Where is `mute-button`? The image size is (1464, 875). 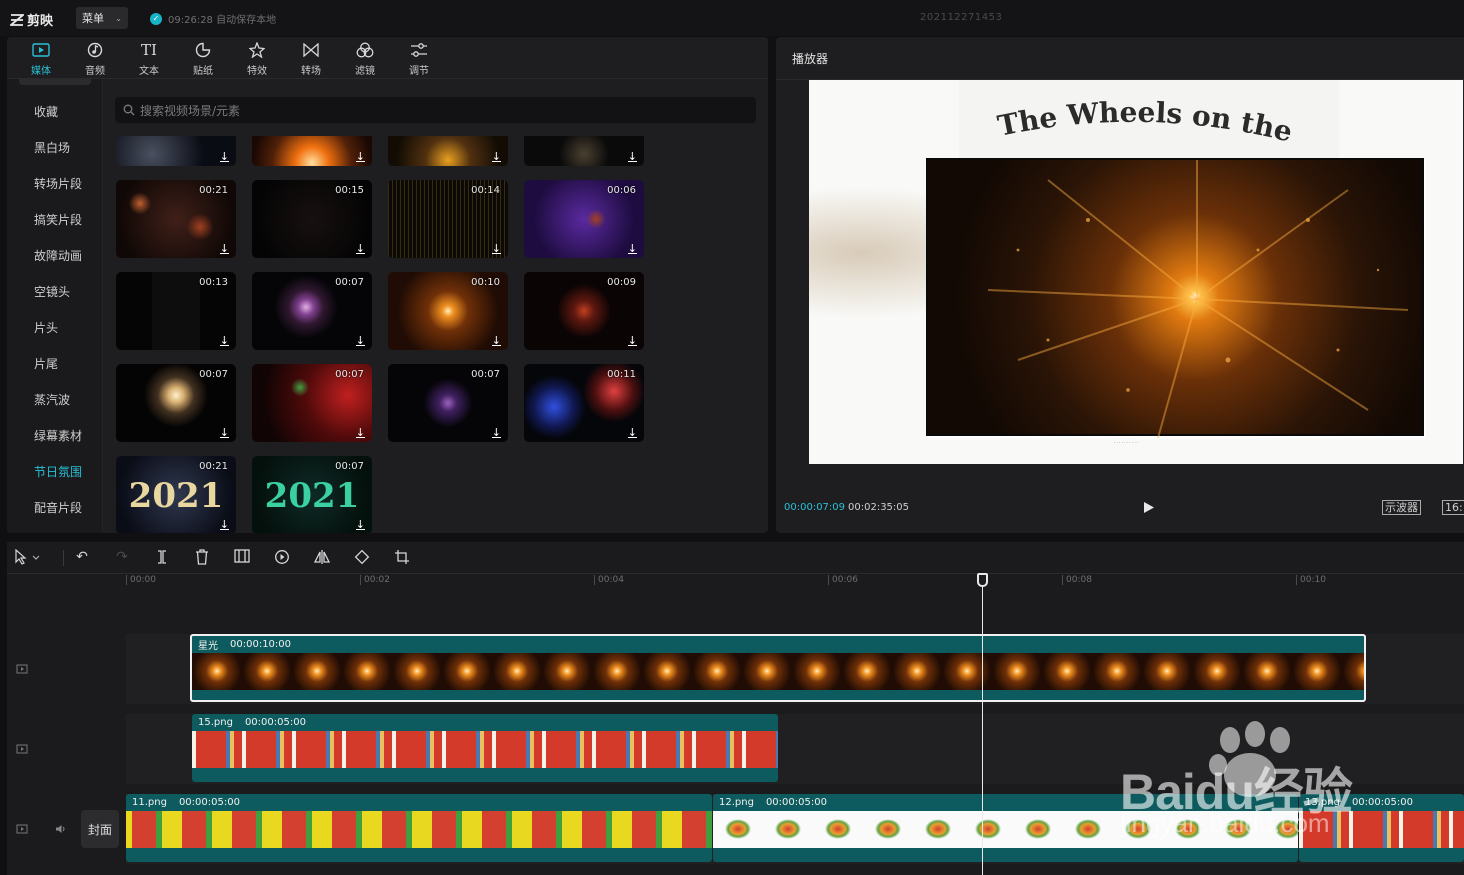
mute-button is located at coordinates (61, 830).